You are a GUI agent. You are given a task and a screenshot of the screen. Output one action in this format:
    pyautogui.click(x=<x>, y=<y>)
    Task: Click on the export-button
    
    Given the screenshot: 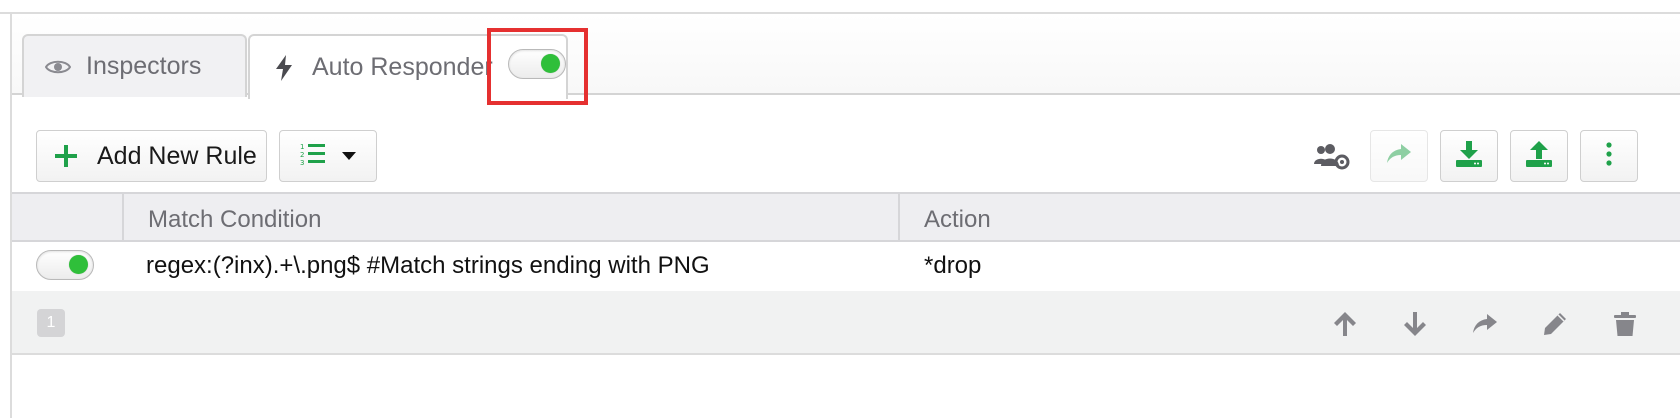 What is the action you would take?
    pyautogui.click(x=1539, y=156)
    